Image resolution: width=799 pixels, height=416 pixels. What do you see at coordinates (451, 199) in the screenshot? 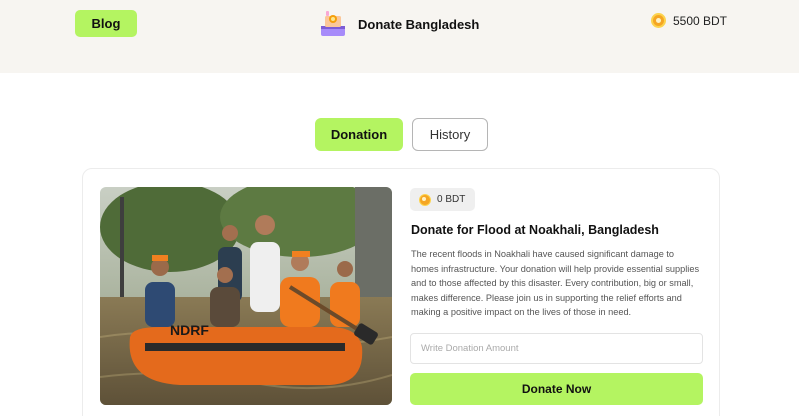
I see `donated-amount: 0 BDT` at bounding box center [451, 199].